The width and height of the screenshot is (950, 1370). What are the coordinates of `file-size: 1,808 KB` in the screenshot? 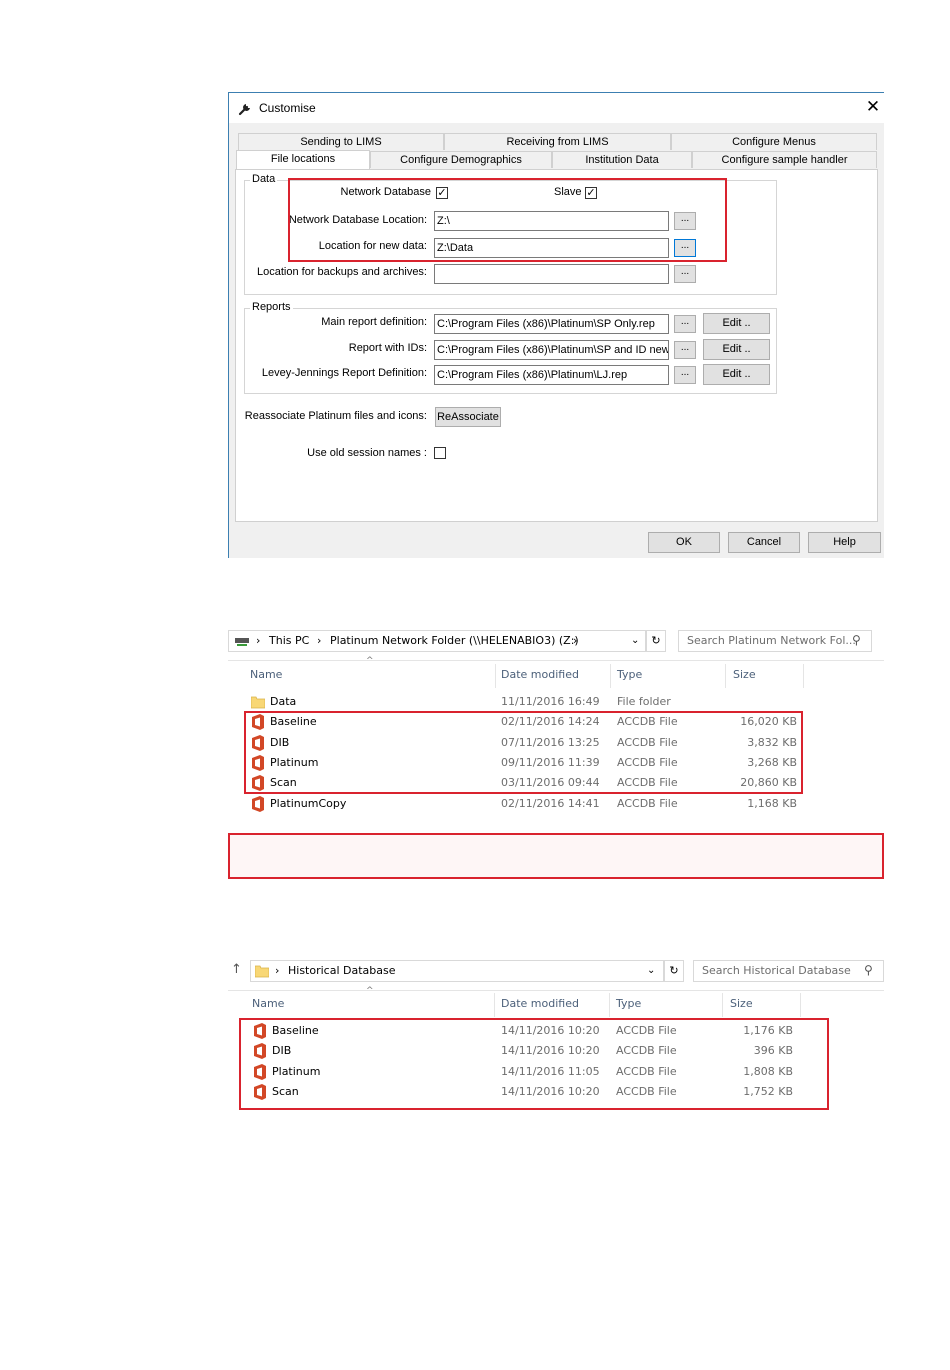 It's located at (768, 1071).